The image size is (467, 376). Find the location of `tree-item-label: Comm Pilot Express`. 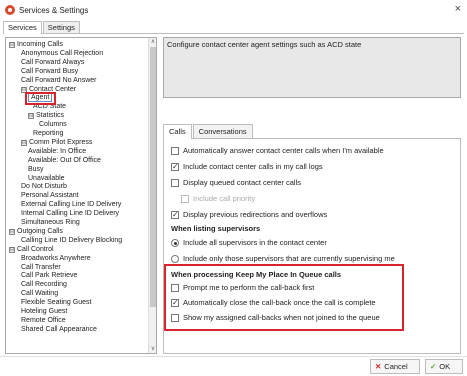

tree-item-label: Comm Pilot Express is located at coordinates (61, 142).